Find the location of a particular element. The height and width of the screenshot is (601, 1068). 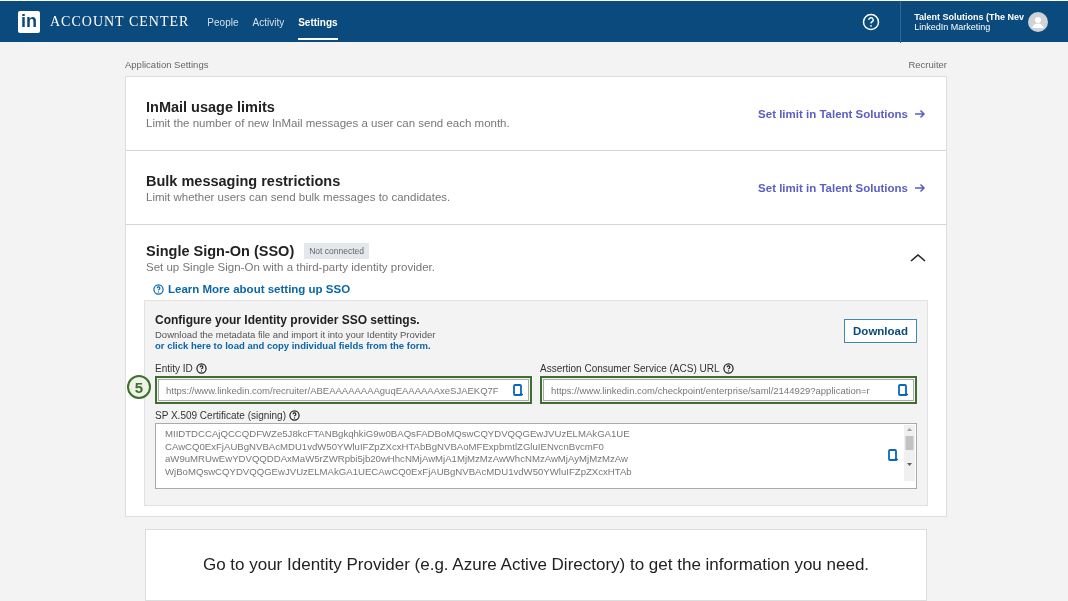

url-field: https://www.linkedin.com/recruiter/ABEAAAAAAAAguqEAAAAAAxeSJAEKQ7F is located at coordinates (343, 390).